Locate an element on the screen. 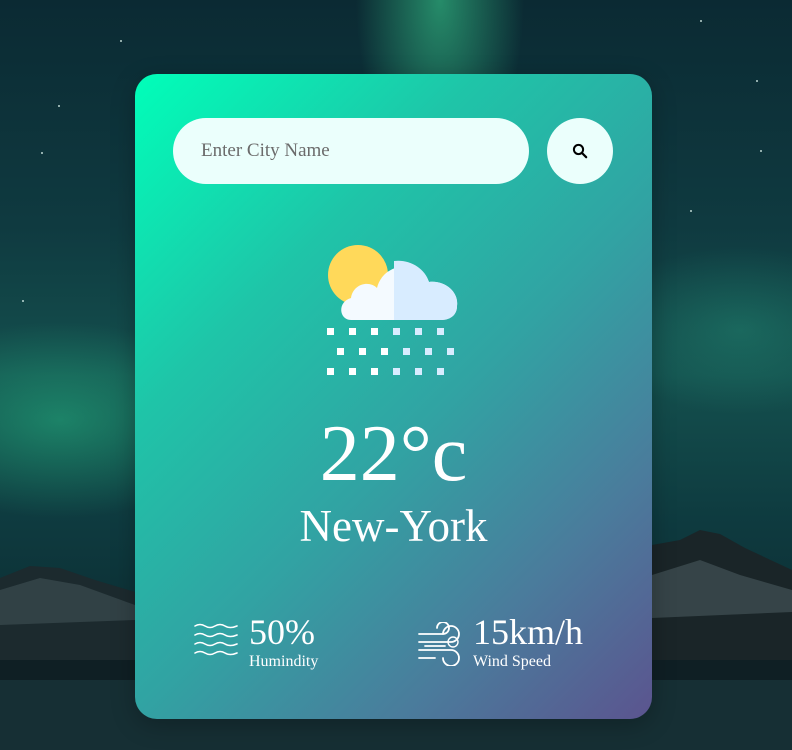 Image resolution: width=792 pixels, height=750 pixels. humidity-waves-icon is located at coordinates (216, 639).